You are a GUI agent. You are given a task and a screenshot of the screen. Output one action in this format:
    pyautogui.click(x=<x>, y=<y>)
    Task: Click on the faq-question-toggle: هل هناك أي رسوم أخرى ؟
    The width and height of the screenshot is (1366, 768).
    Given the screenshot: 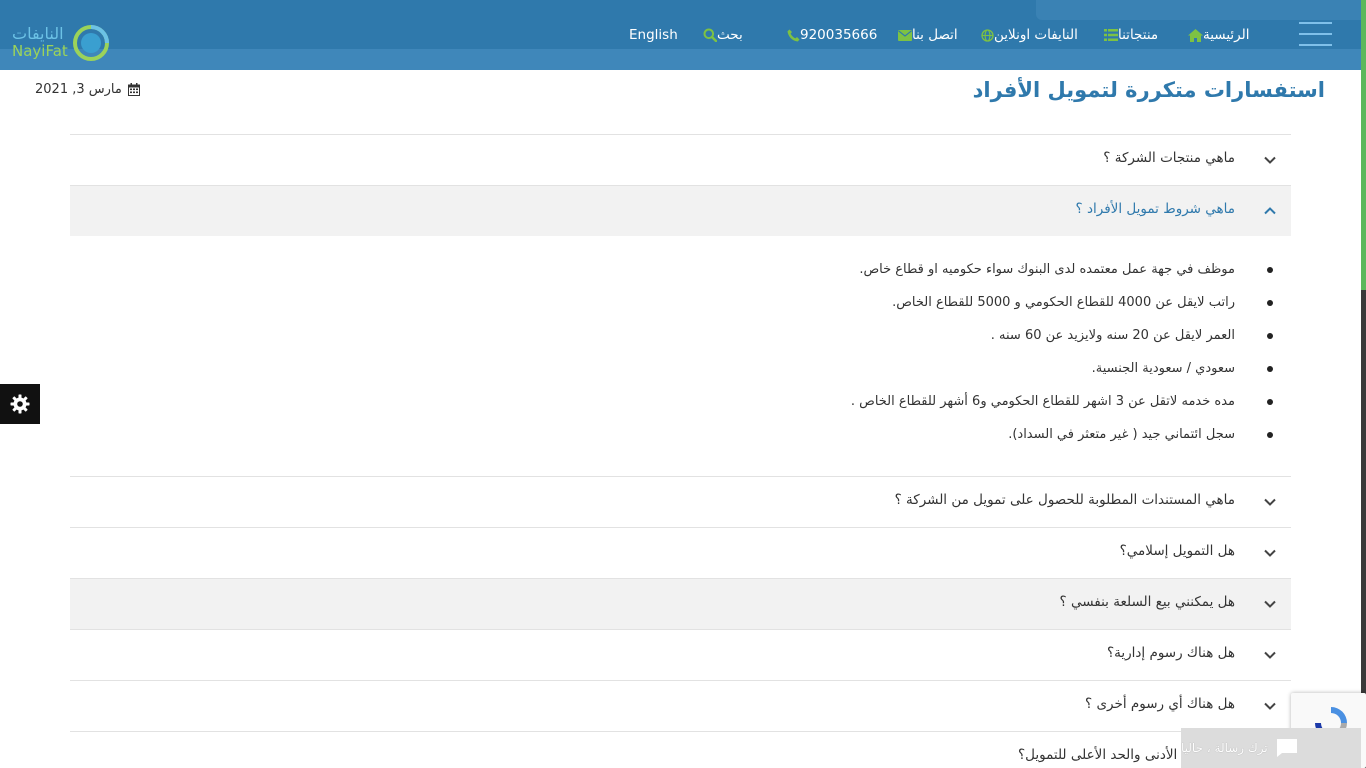 What is the action you would take?
    pyautogui.click(x=680, y=706)
    